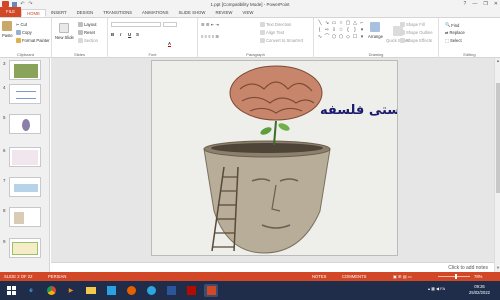 This screenshot has width=500, height=300. I want to click on align-text-button: Align Text, so click(272, 32).